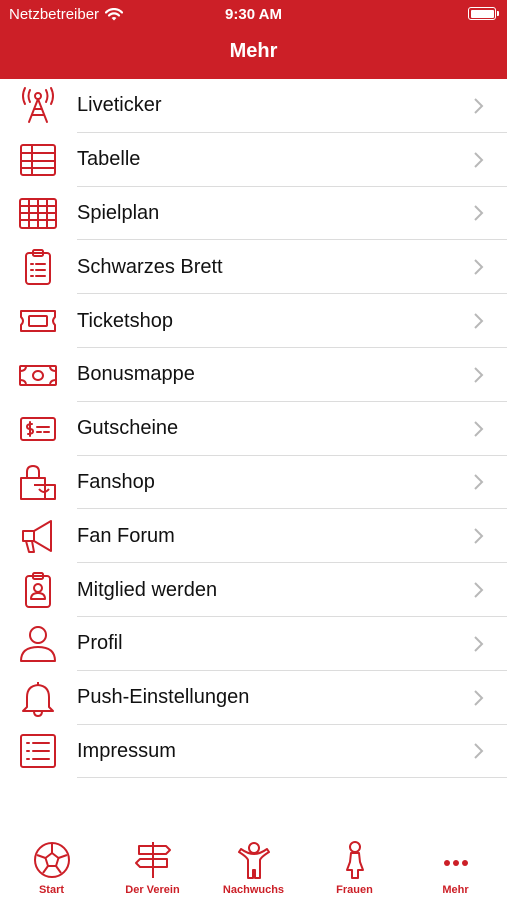 This screenshot has height=900, width=507. I want to click on menu-item-label: Schwarzes Brett, so click(150, 266).